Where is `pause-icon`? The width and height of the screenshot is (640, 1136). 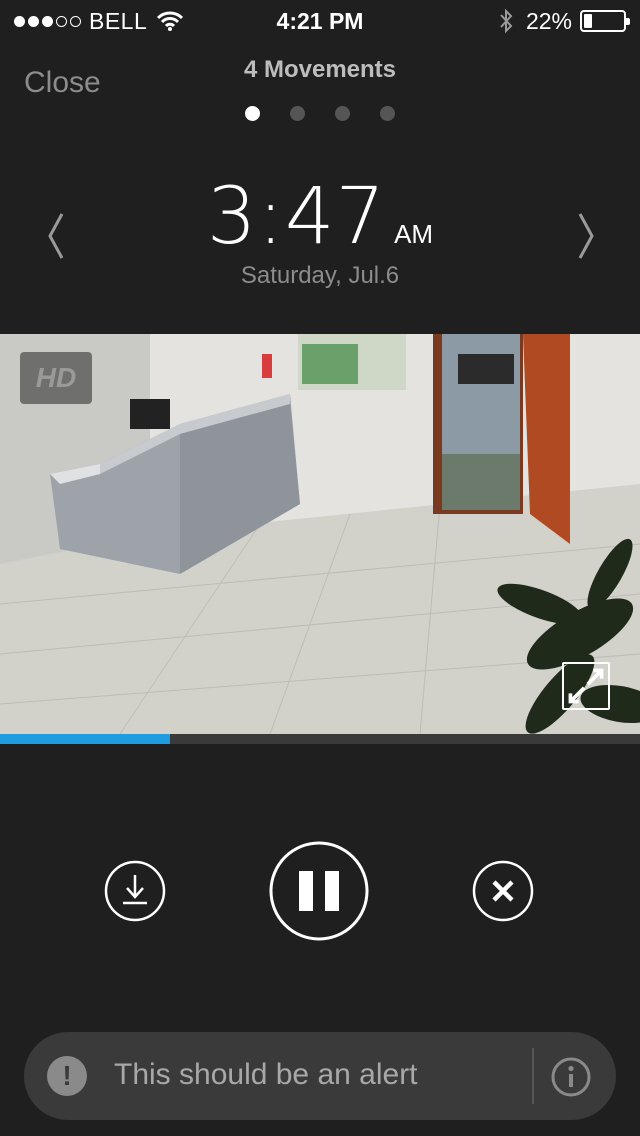
pause-icon is located at coordinates (319, 891).